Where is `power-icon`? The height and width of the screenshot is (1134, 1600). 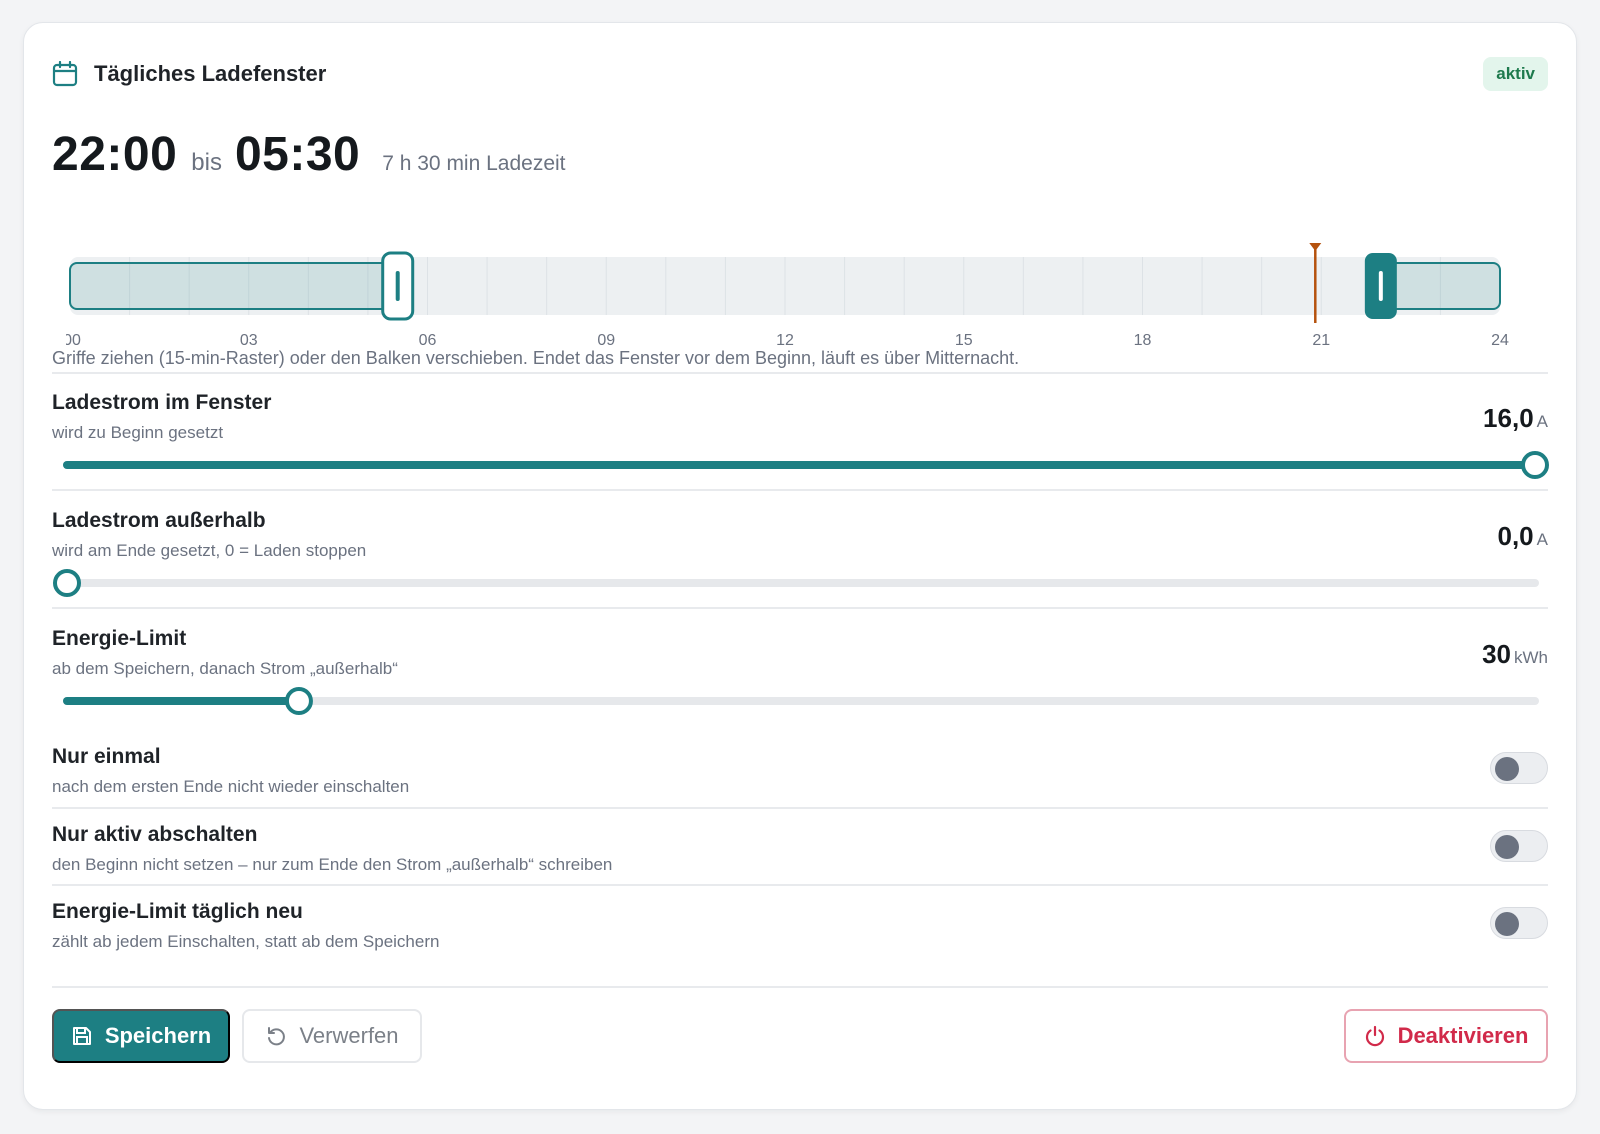 power-icon is located at coordinates (1374, 1036).